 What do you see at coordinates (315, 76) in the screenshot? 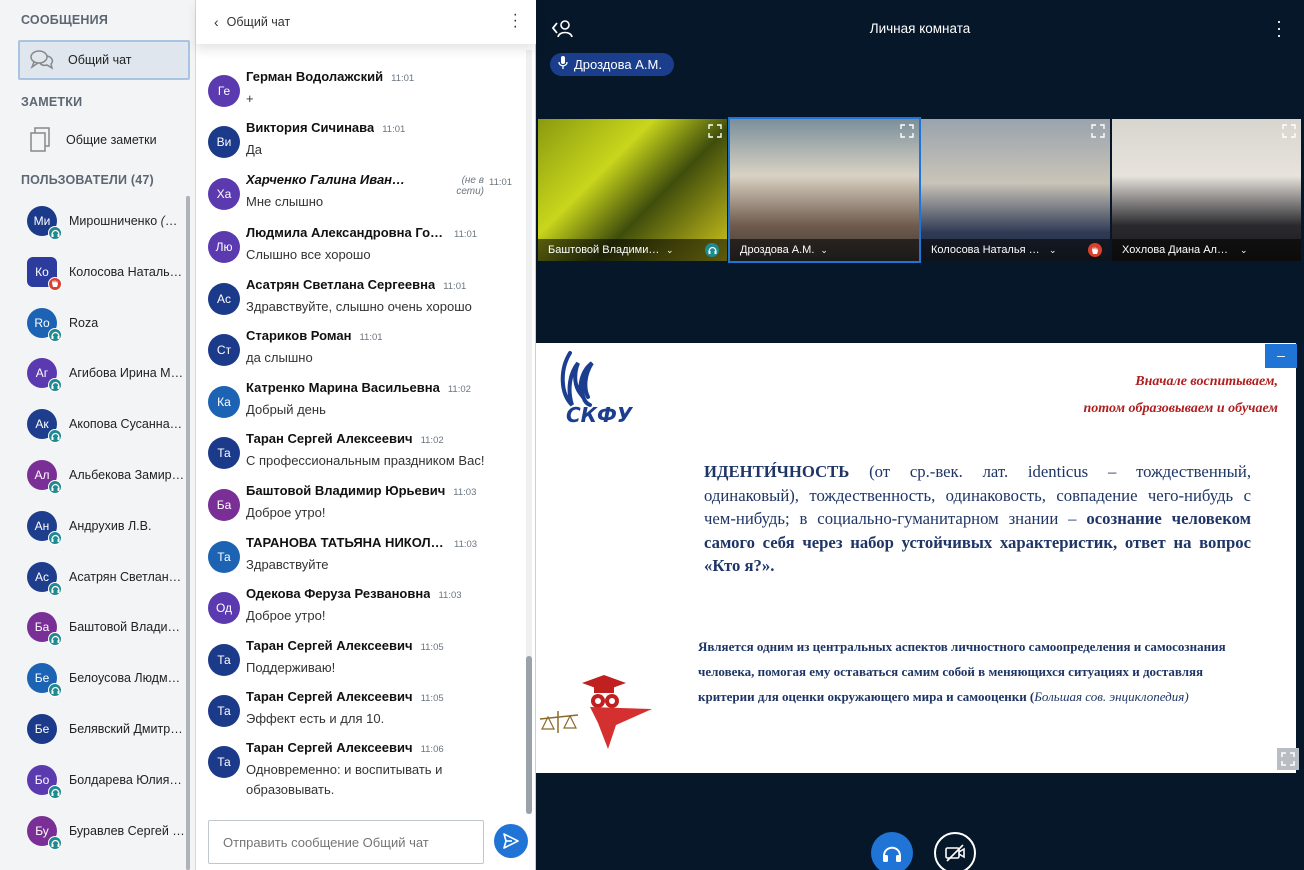
I see `message-author: Герман Водолажский` at bounding box center [315, 76].